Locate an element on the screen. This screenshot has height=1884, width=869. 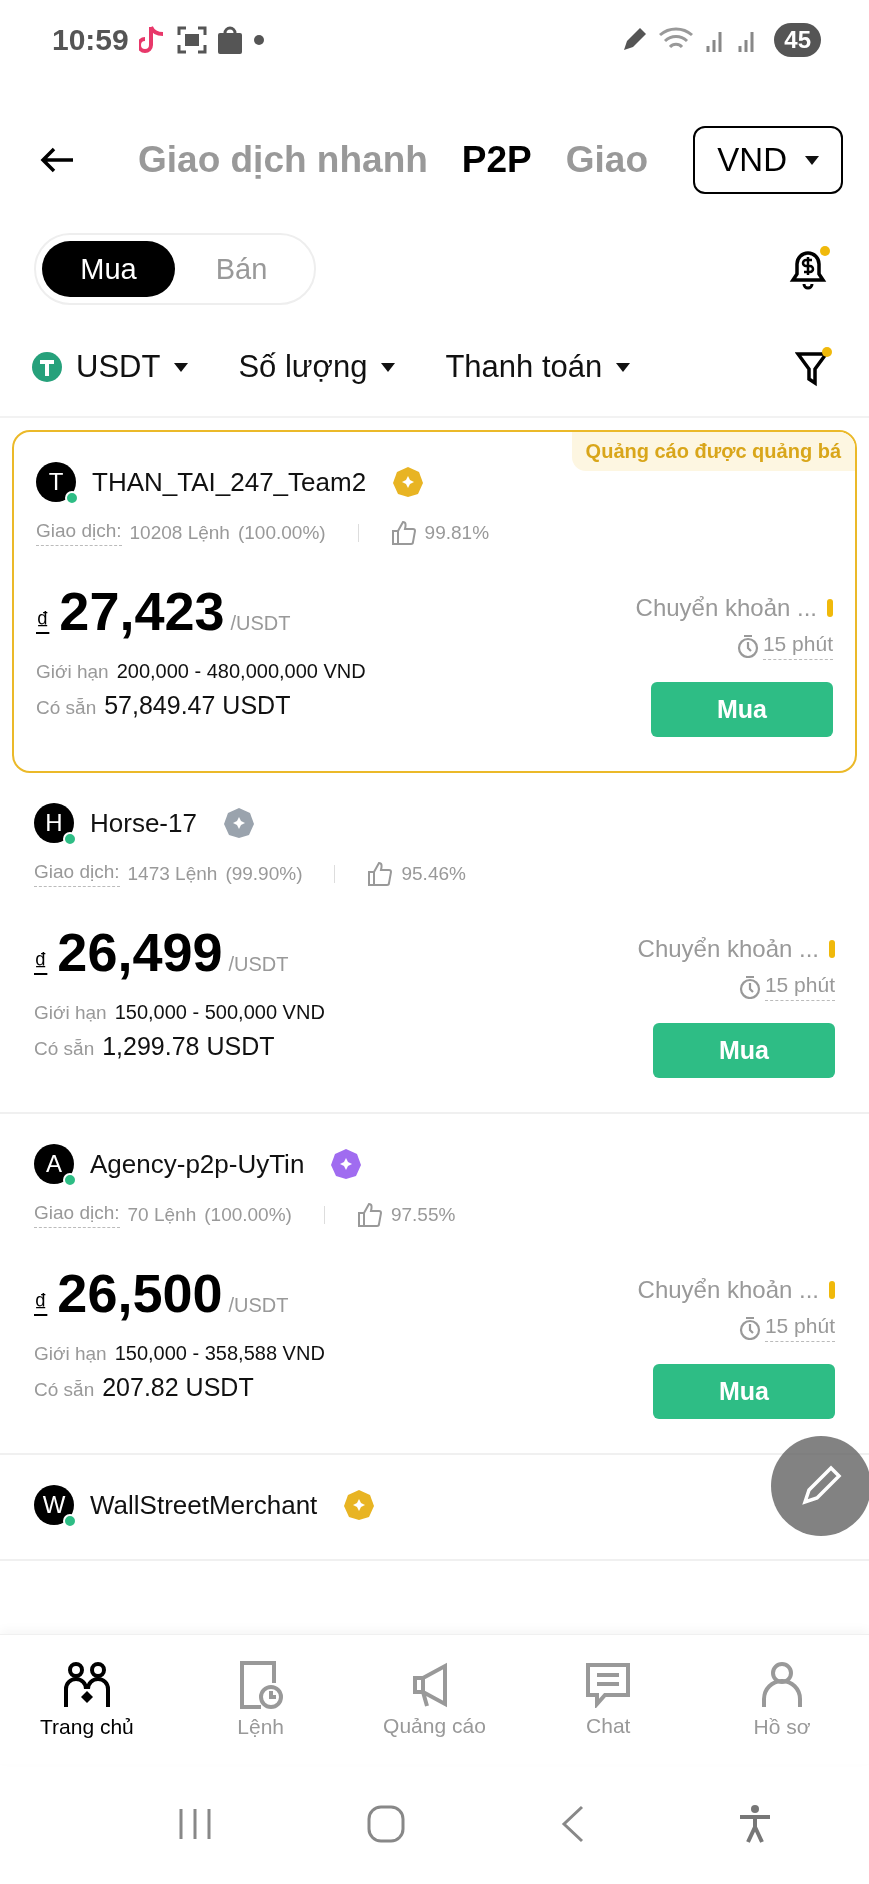
limit-value: 150,000 - 358,588 VND is located at coordinates (219, 1353).